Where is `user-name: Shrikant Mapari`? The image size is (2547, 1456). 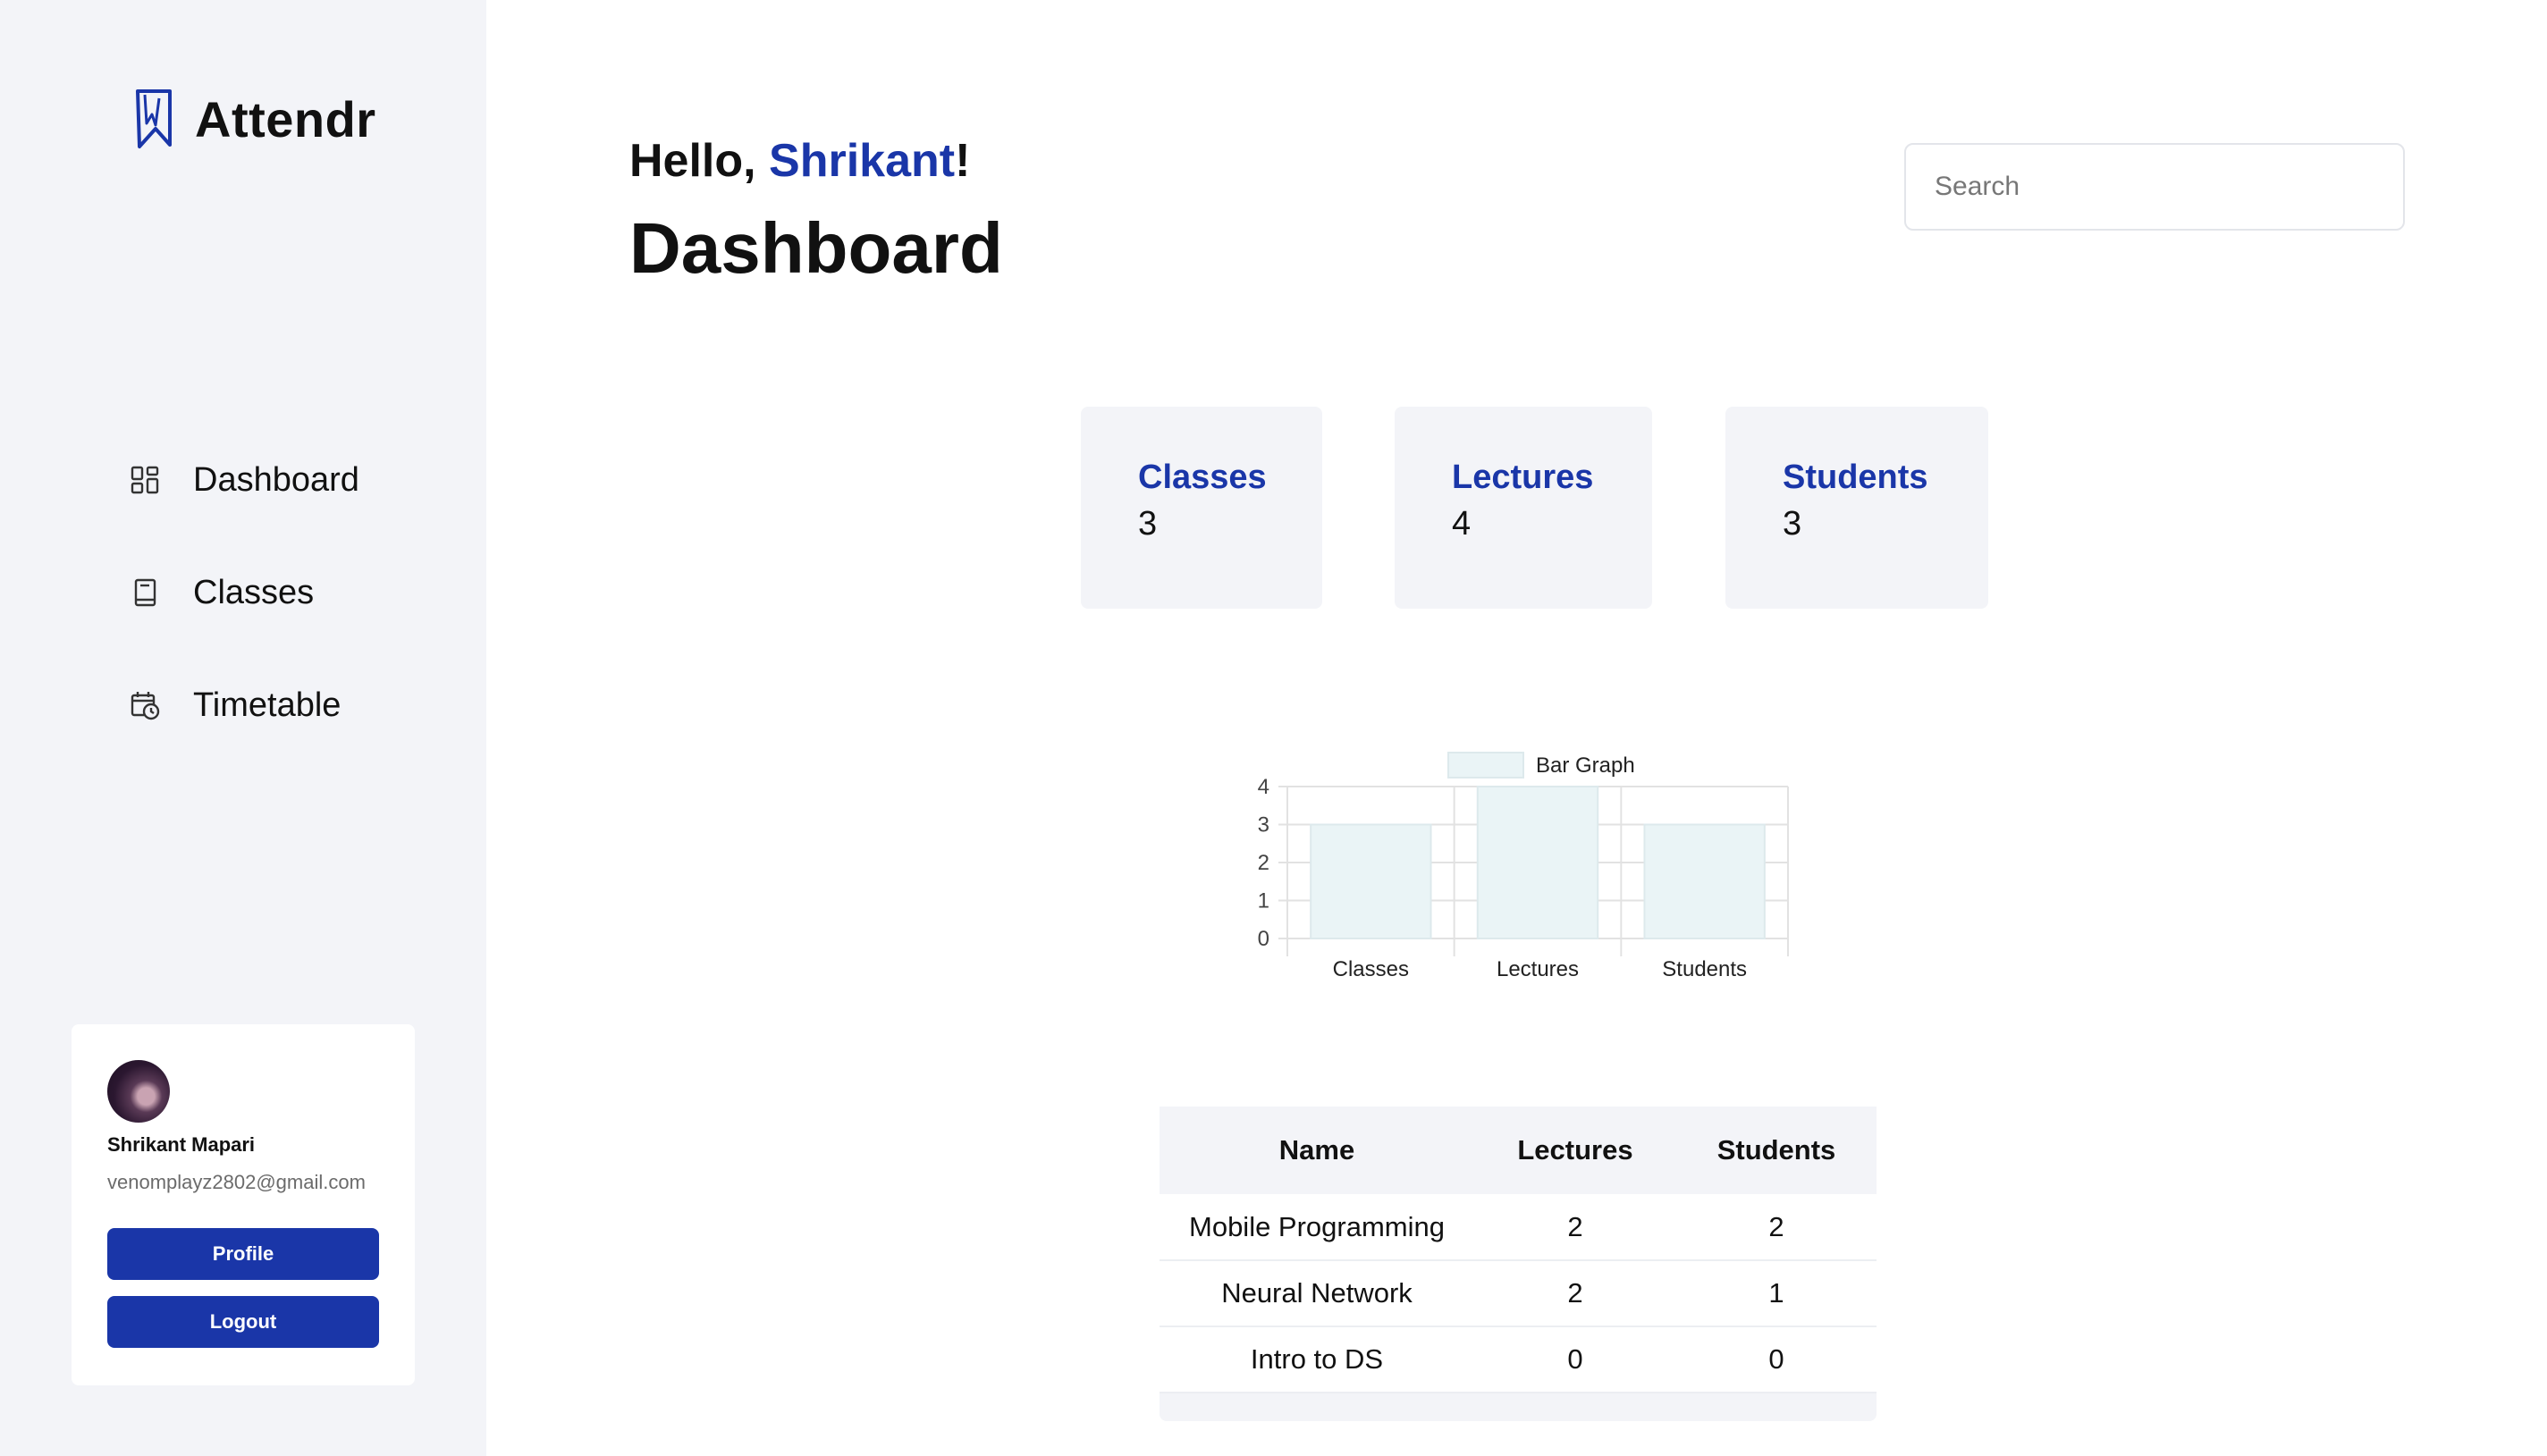 user-name: Shrikant Mapari is located at coordinates (181, 1144).